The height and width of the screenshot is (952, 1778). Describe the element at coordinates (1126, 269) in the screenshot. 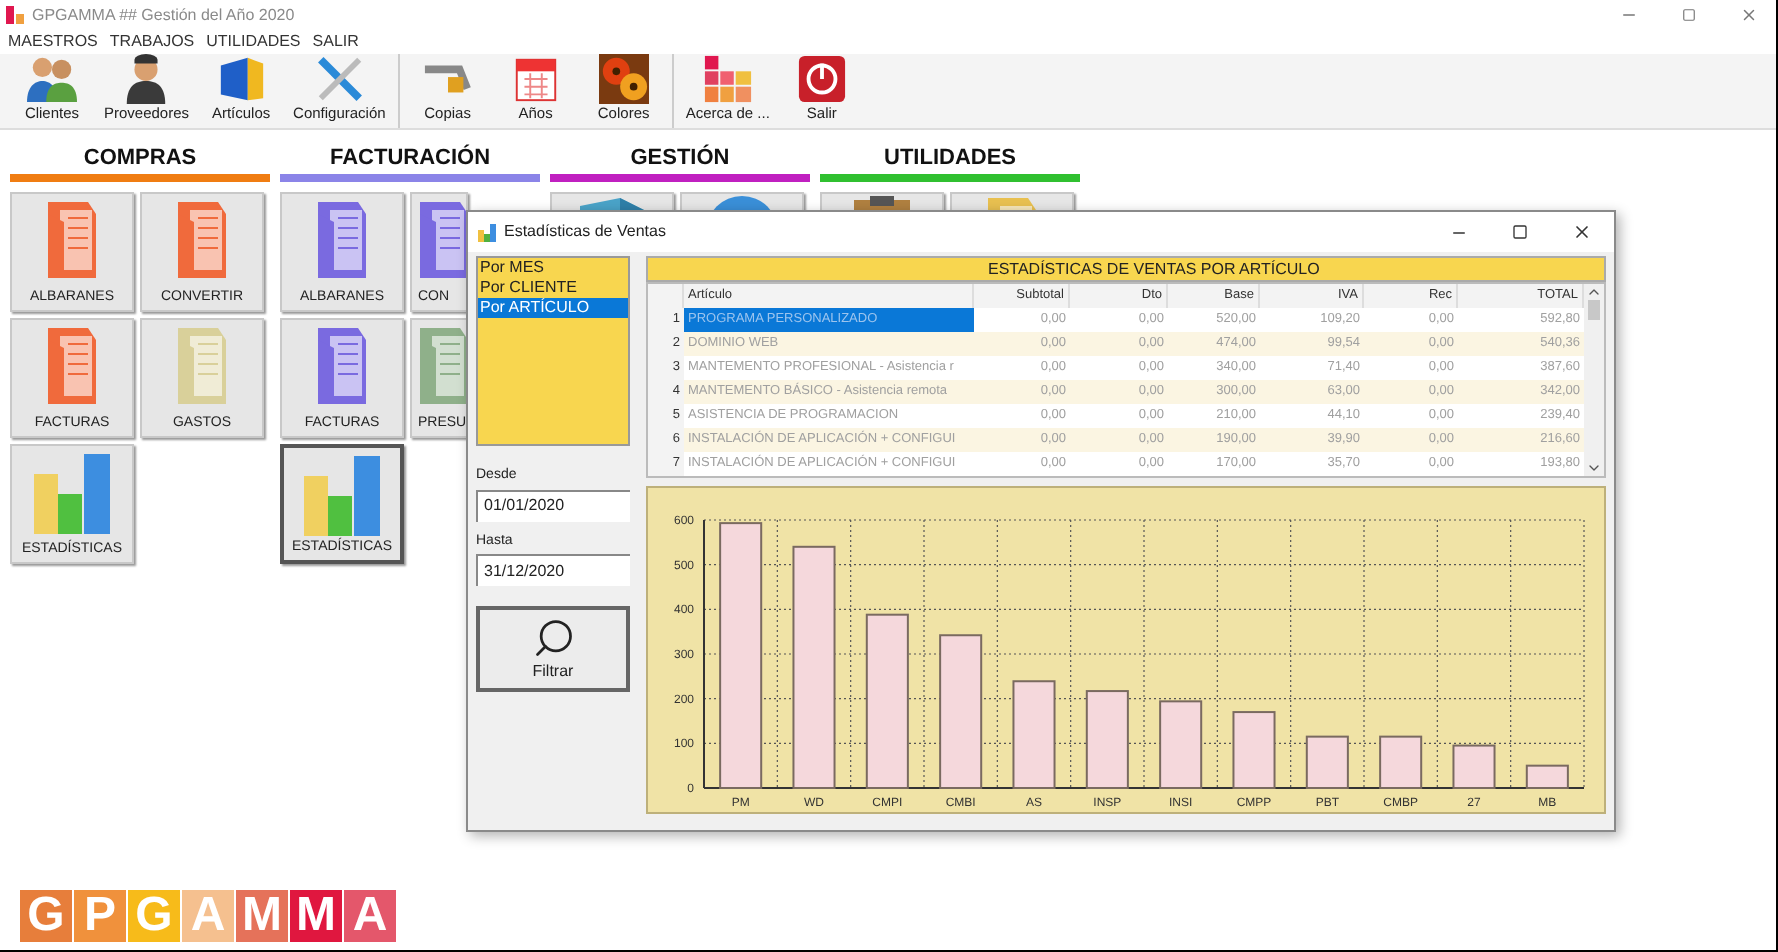

I see `table-title: ESTADÍSTICAS DE VENTAS POR ARTÍCULO` at that location.